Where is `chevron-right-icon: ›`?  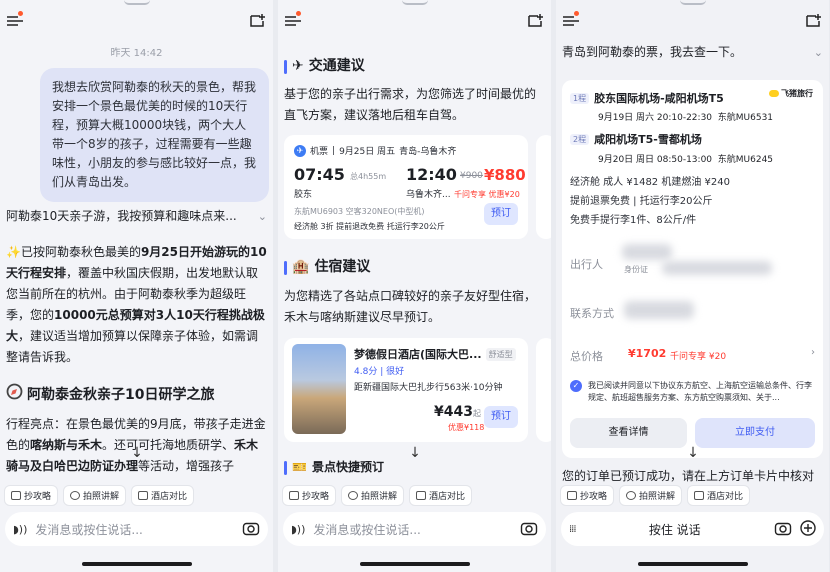 chevron-right-icon: › is located at coordinates (813, 352).